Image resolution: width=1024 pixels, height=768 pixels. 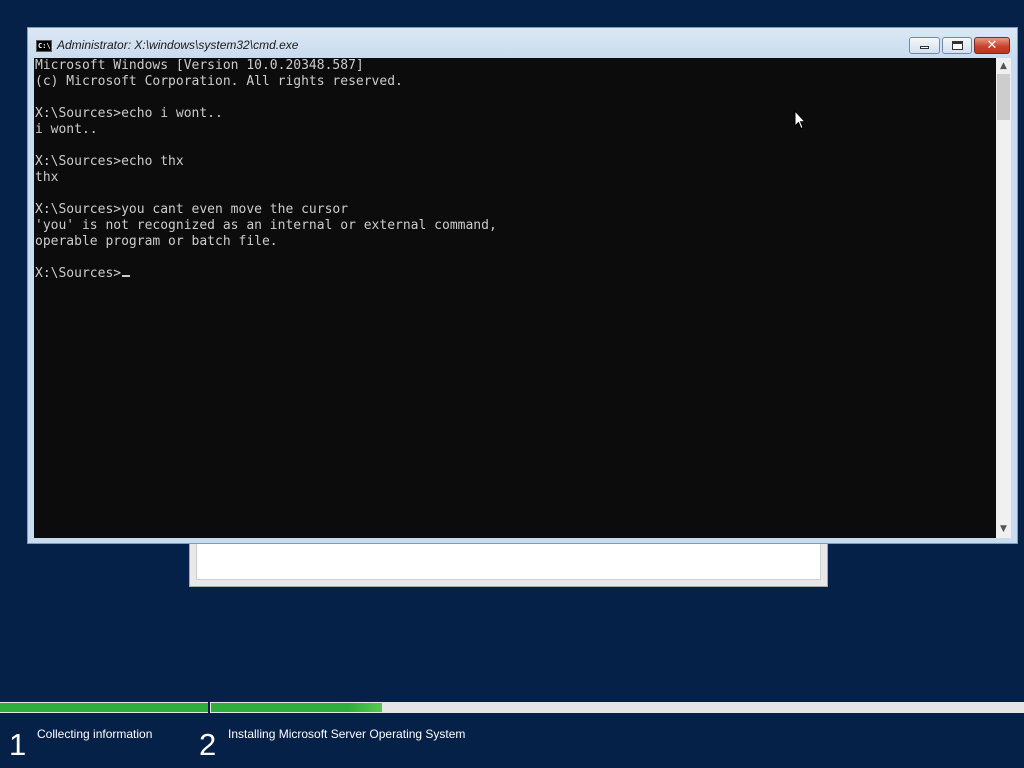 I want to click on close-button: ✕, so click(x=992, y=45).